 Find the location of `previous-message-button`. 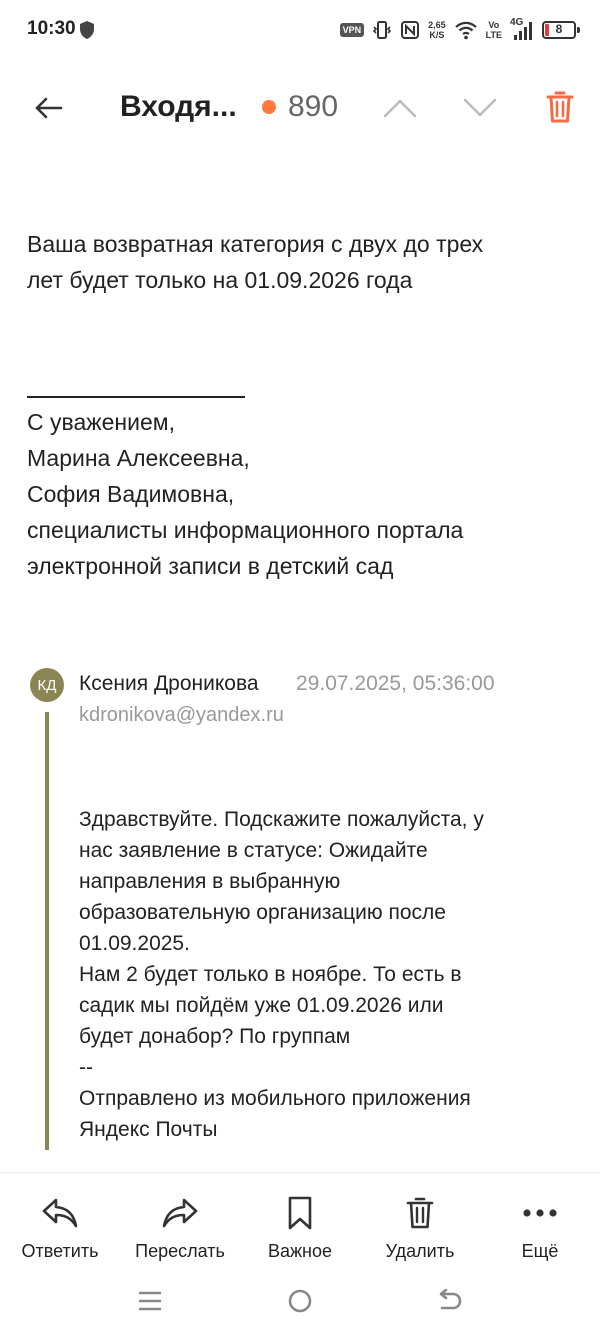

previous-message-button is located at coordinates (400, 108).